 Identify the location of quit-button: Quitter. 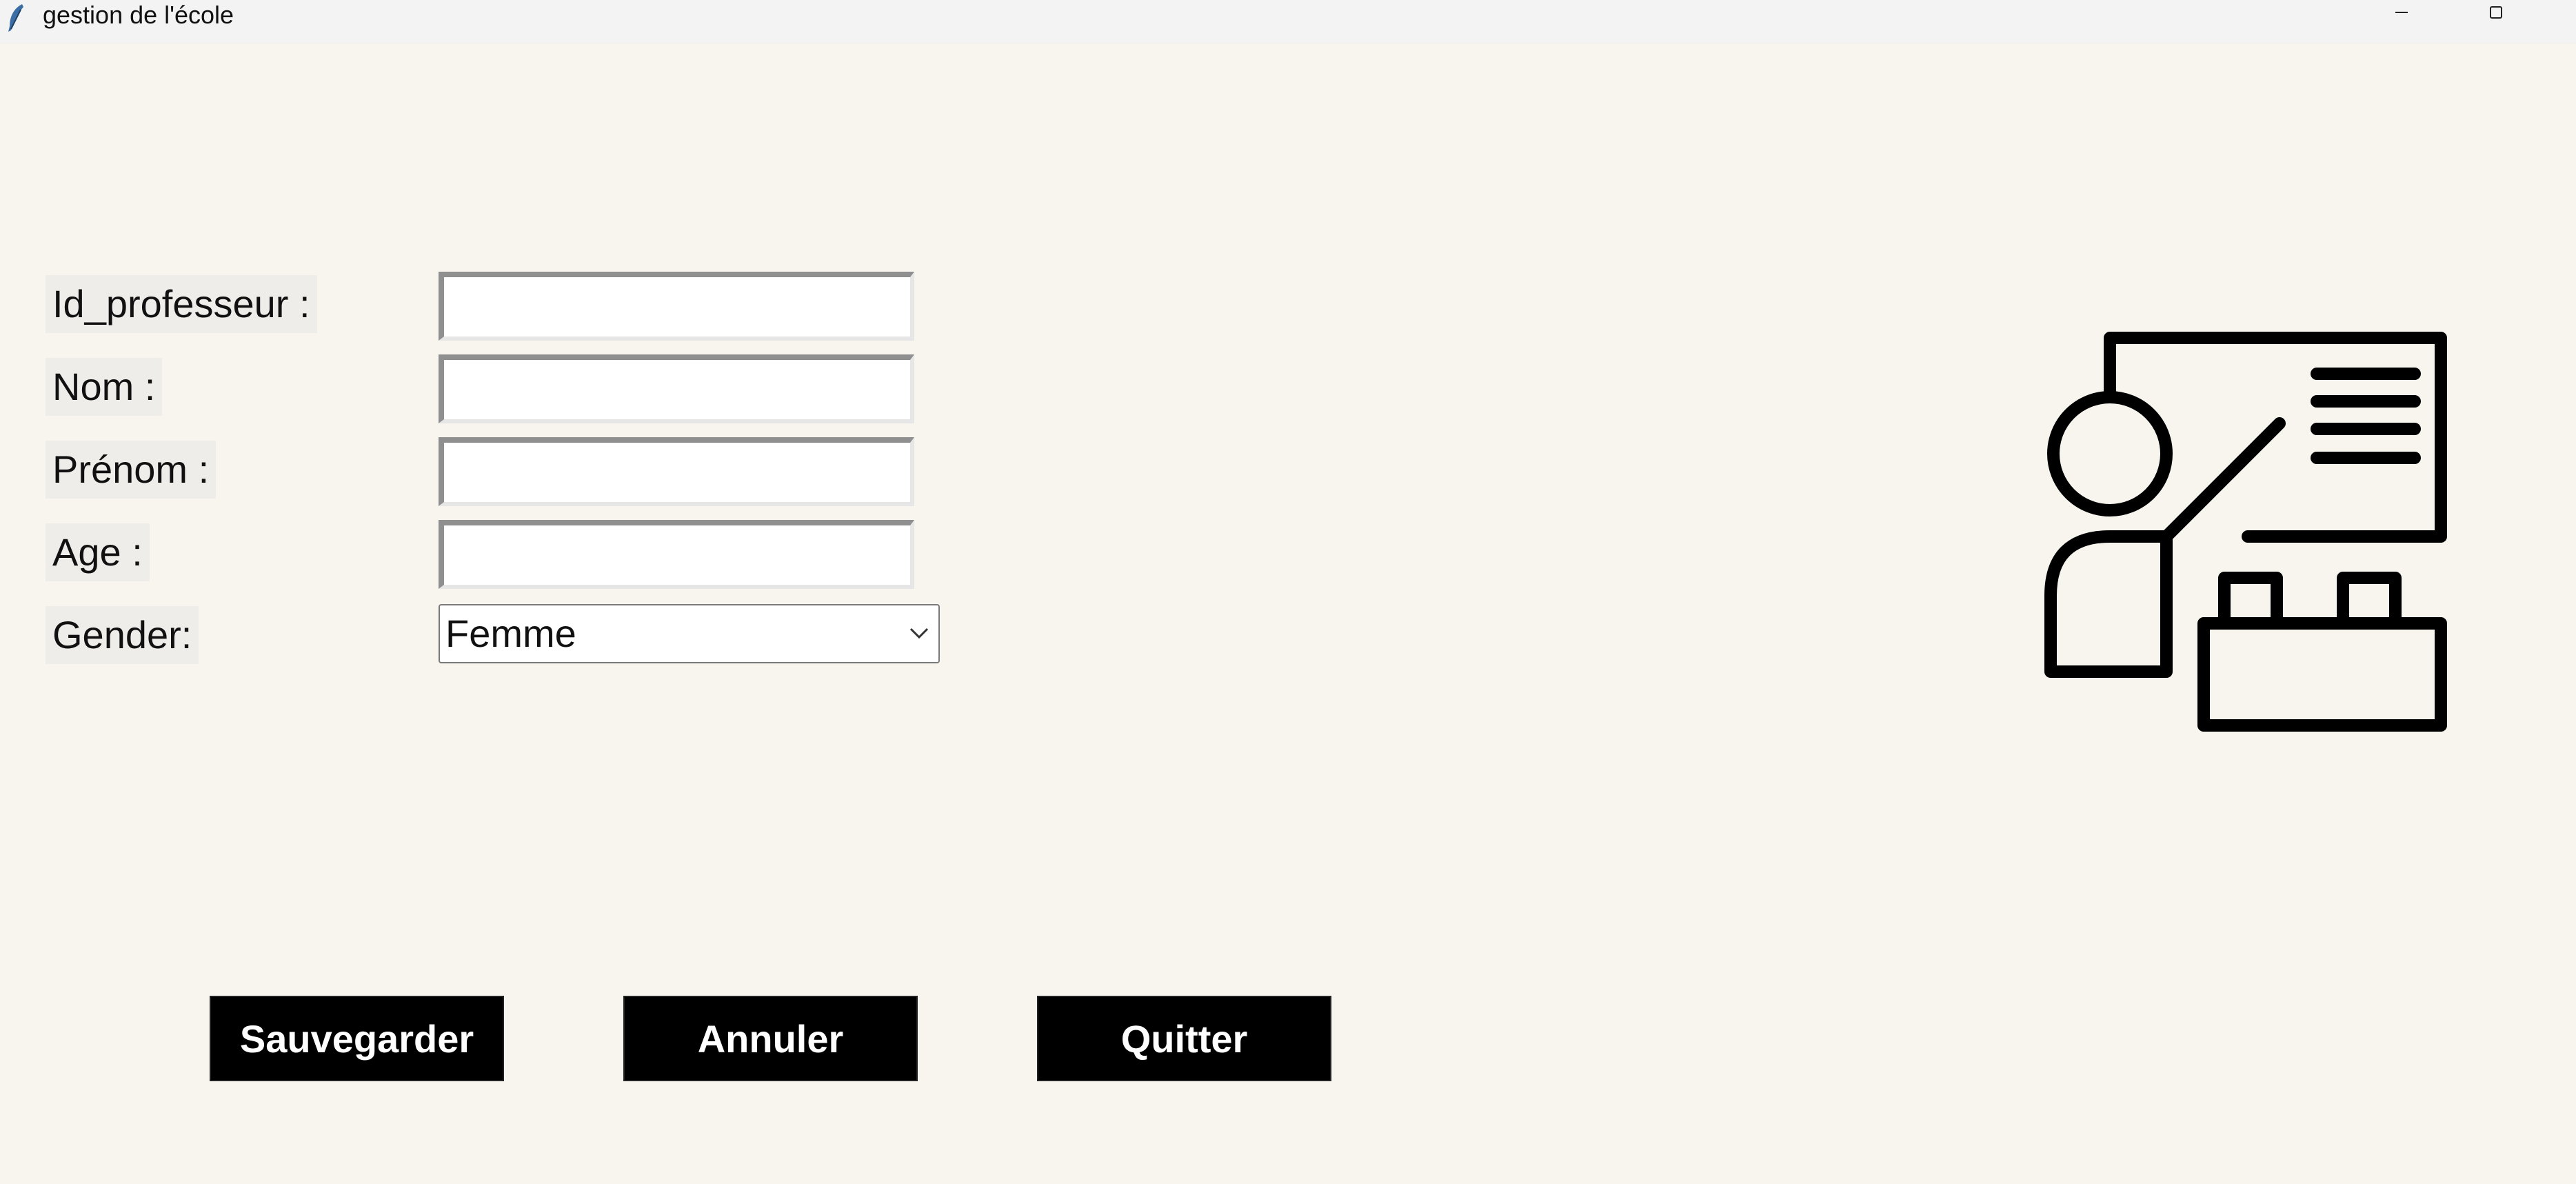
(1184, 1038).